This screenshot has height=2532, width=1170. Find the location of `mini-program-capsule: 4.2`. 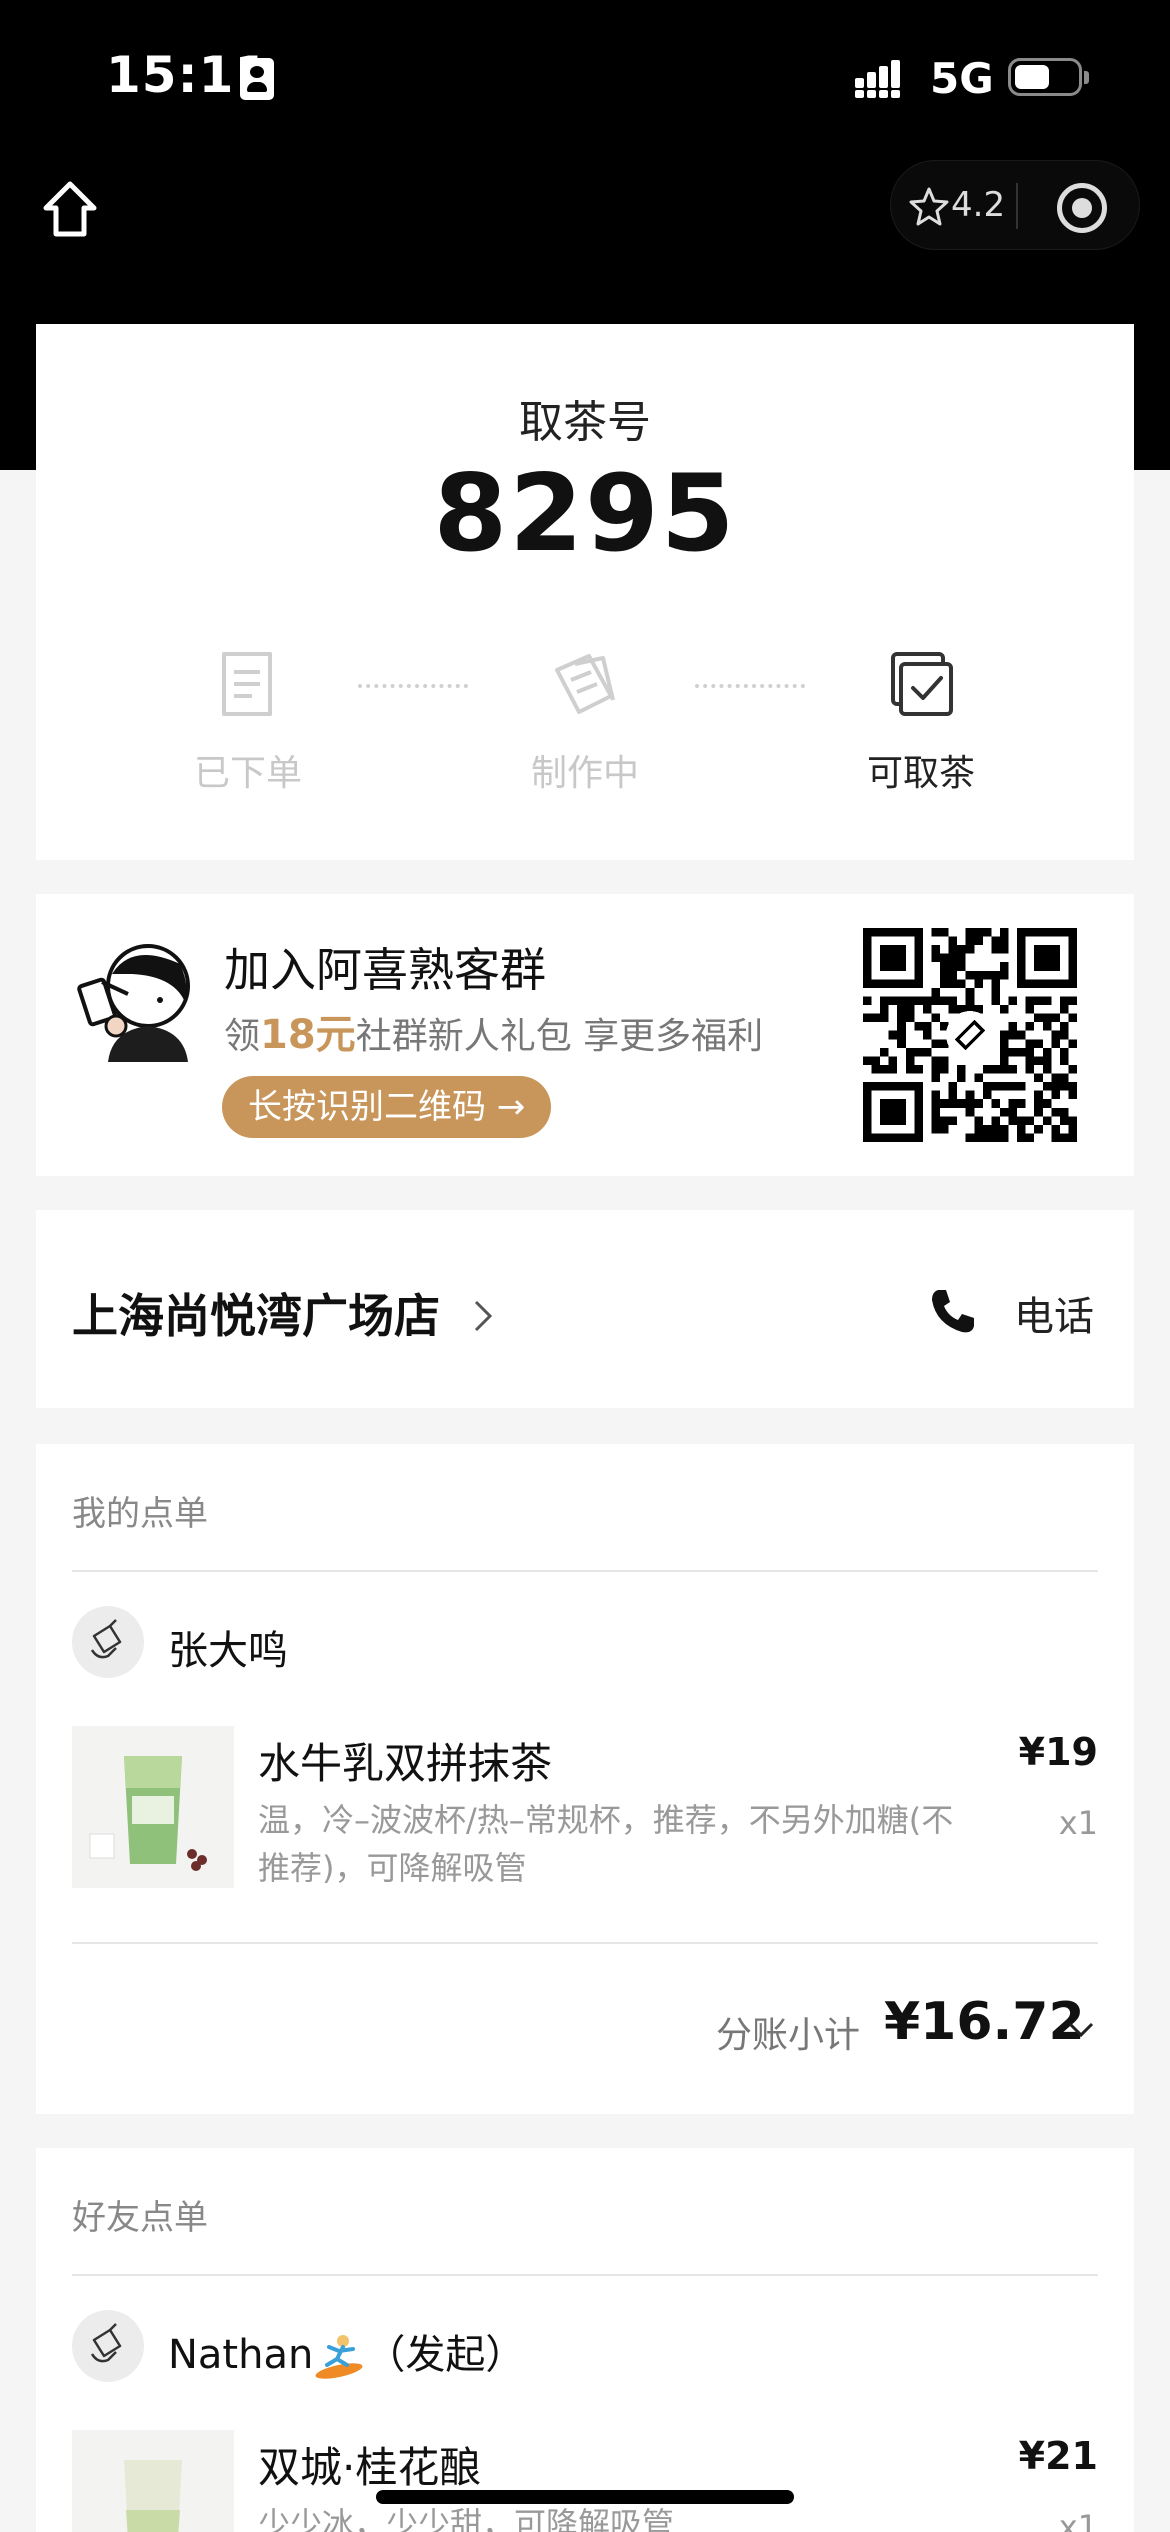

mini-program-capsule: 4.2 is located at coordinates (1015, 205).